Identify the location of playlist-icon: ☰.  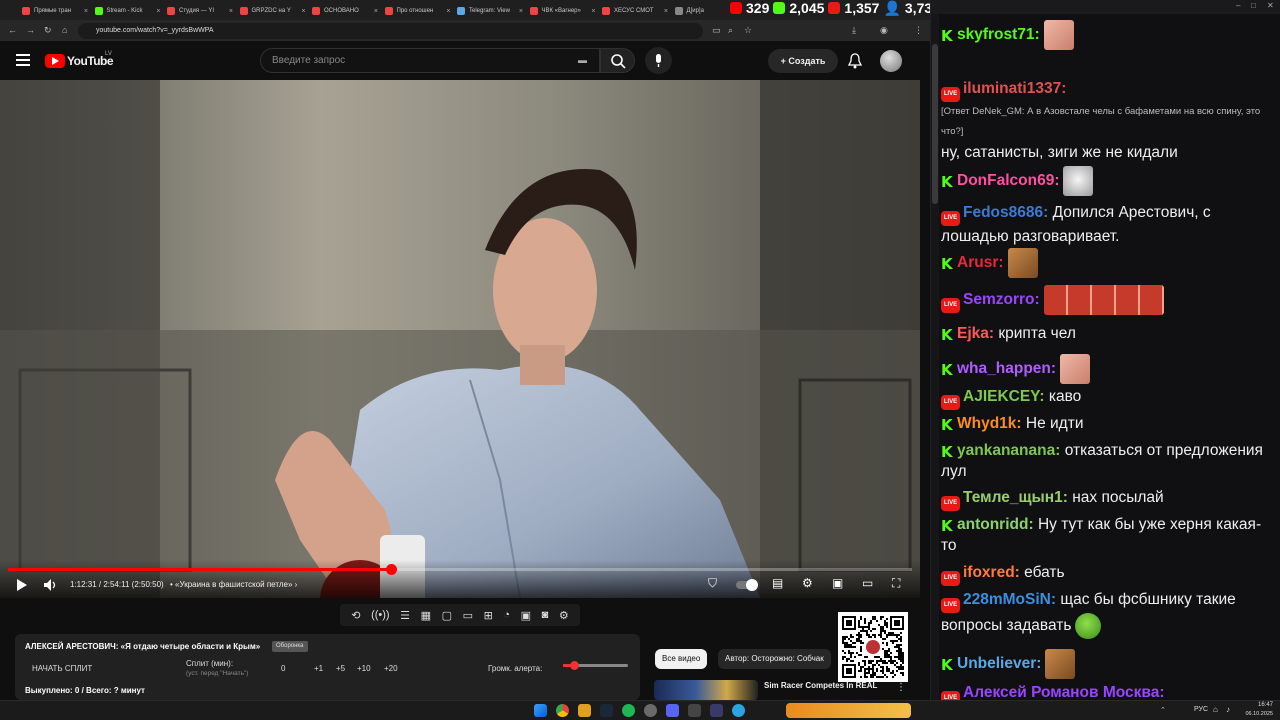
(405, 615).